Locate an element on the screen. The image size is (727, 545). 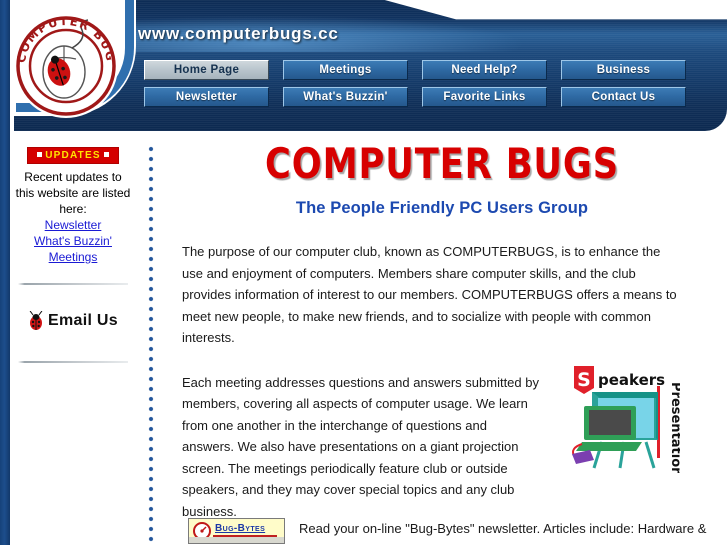
site-url: www.computerbugs.cc is located at coordinates (238, 33).